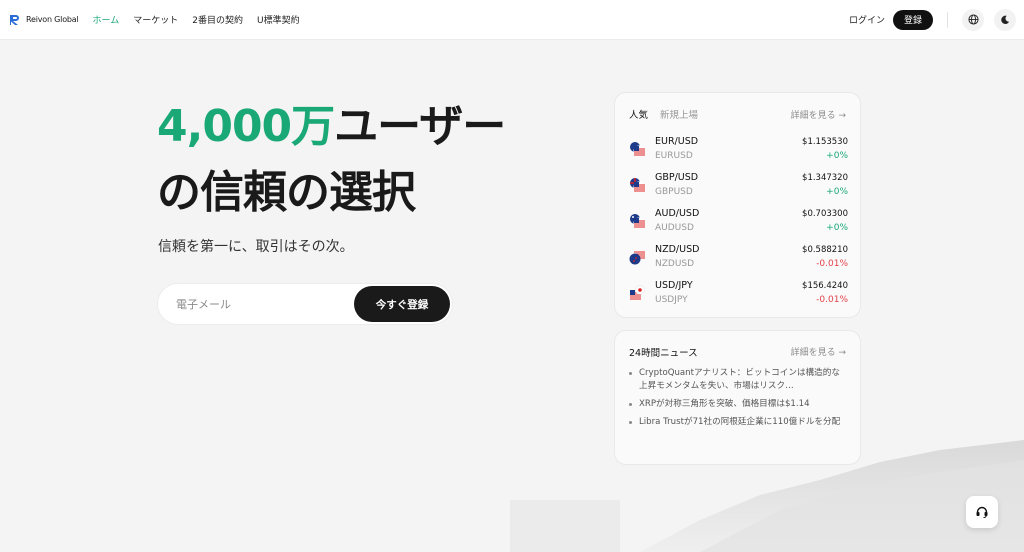  What do you see at coordinates (825, 214) in the screenshot?
I see `pair-price: $0.703300` at bounding box center [825, 214].